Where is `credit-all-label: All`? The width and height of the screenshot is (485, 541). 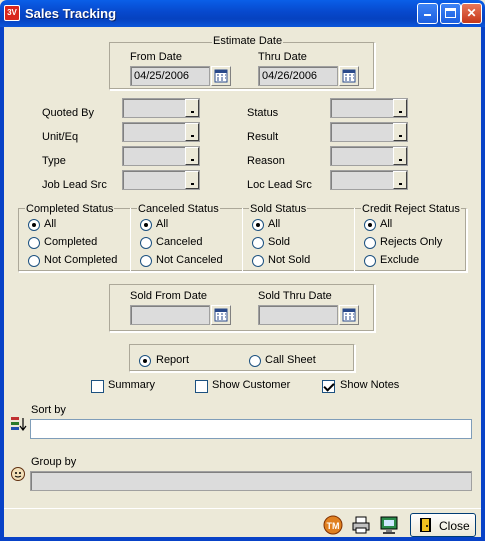 credit-all-label: All is located at coordinates (386, 224).